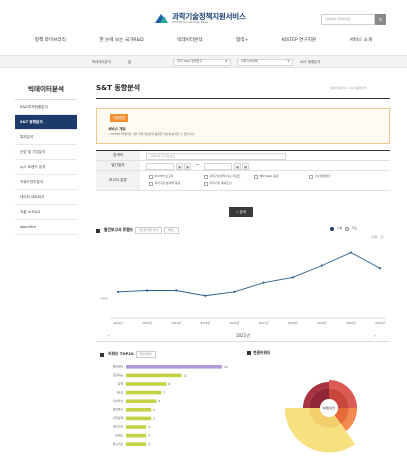 This screenshot has height=463, width=407. Describe the element at coordinates (218, 166) in the screenshot. I see `end-date-input` at that location.